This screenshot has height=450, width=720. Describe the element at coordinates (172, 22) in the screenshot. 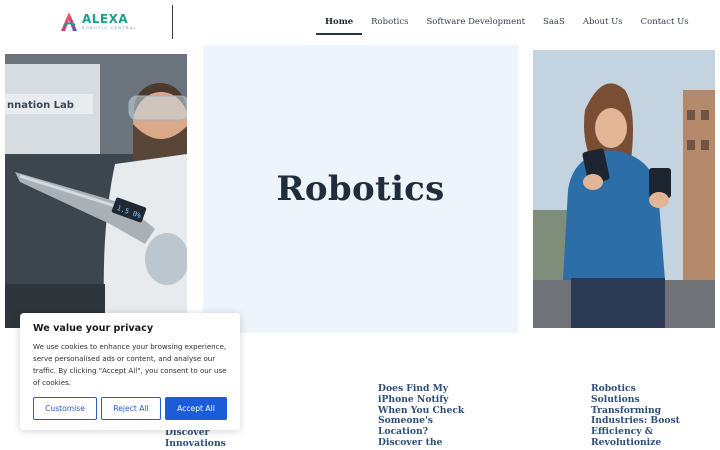

I see `header-divider` at that location.